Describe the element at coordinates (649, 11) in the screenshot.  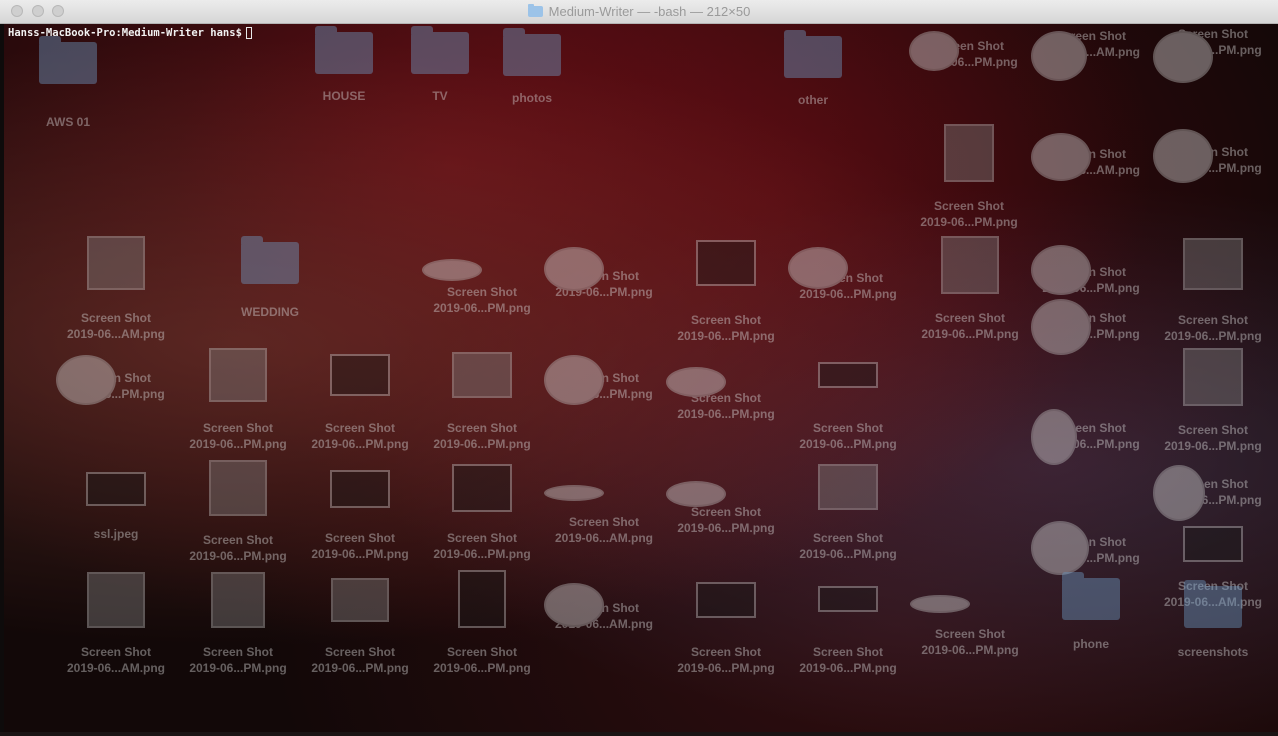
I see `window-title-text: Medium-Writer — -bash — 212×50` at that location.